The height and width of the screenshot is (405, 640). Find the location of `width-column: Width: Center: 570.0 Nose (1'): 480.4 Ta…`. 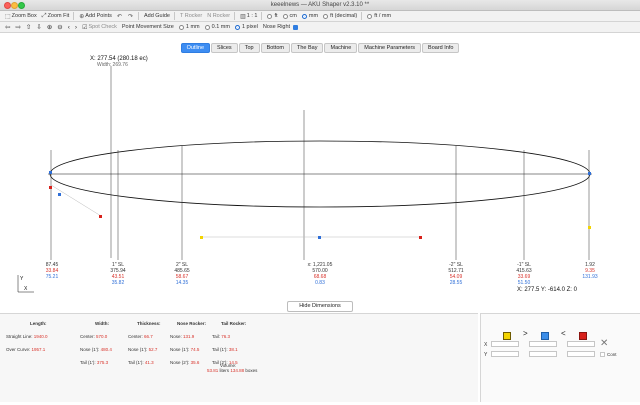

width-column: Width: Center: 570.0 Nose (1'): 480.4 Ta… is located at coordinates (105, 343).